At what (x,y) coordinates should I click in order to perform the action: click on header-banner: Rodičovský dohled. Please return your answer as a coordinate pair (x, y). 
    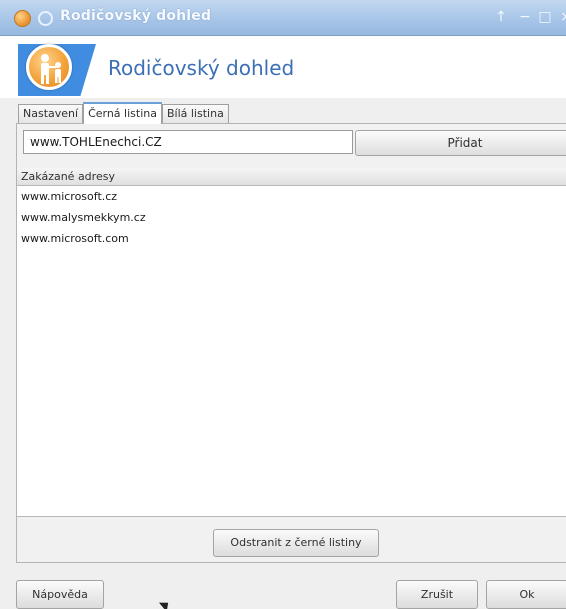
    Looking at the image, I should click on (283, 67).